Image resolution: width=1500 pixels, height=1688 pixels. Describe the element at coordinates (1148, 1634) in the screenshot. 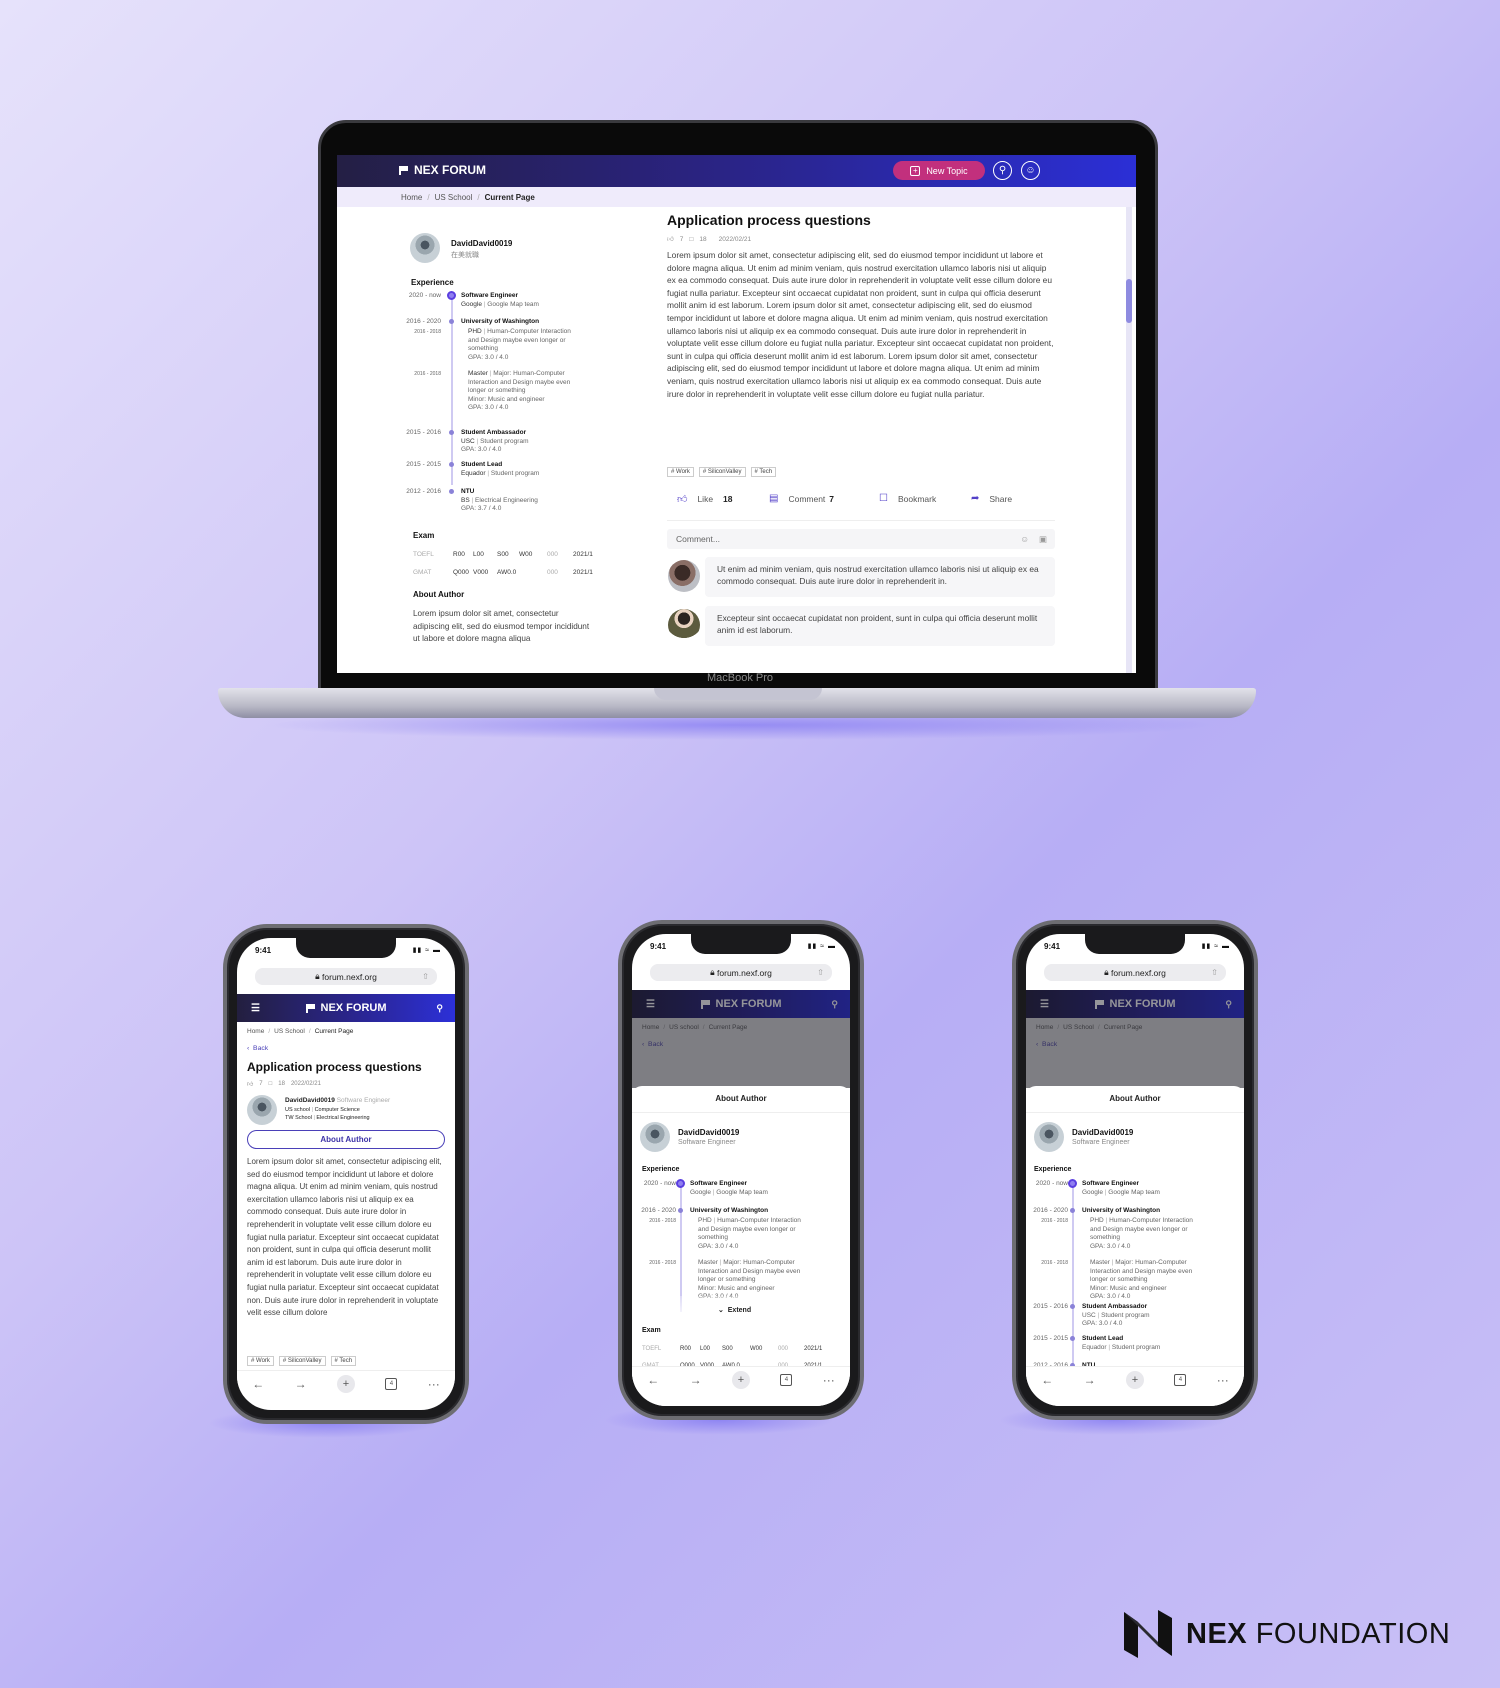

I see `nex-logo-icon` at that location.